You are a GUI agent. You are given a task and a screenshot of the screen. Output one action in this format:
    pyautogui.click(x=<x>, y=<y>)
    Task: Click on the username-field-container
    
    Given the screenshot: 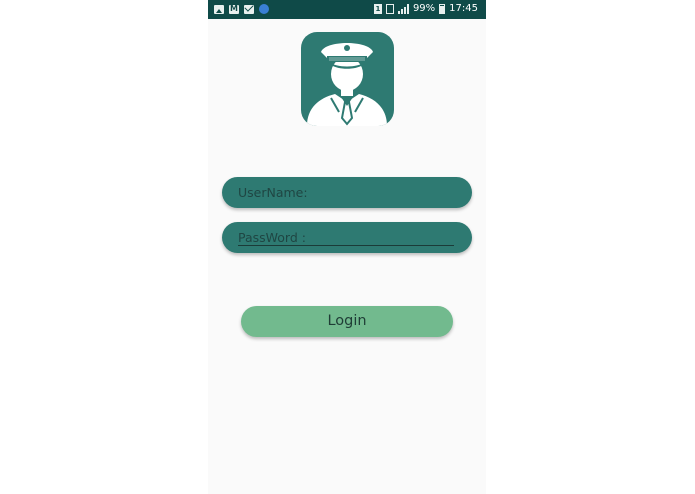 What is the action you would take?
    pyautogui.click(x=347, y=192)
    